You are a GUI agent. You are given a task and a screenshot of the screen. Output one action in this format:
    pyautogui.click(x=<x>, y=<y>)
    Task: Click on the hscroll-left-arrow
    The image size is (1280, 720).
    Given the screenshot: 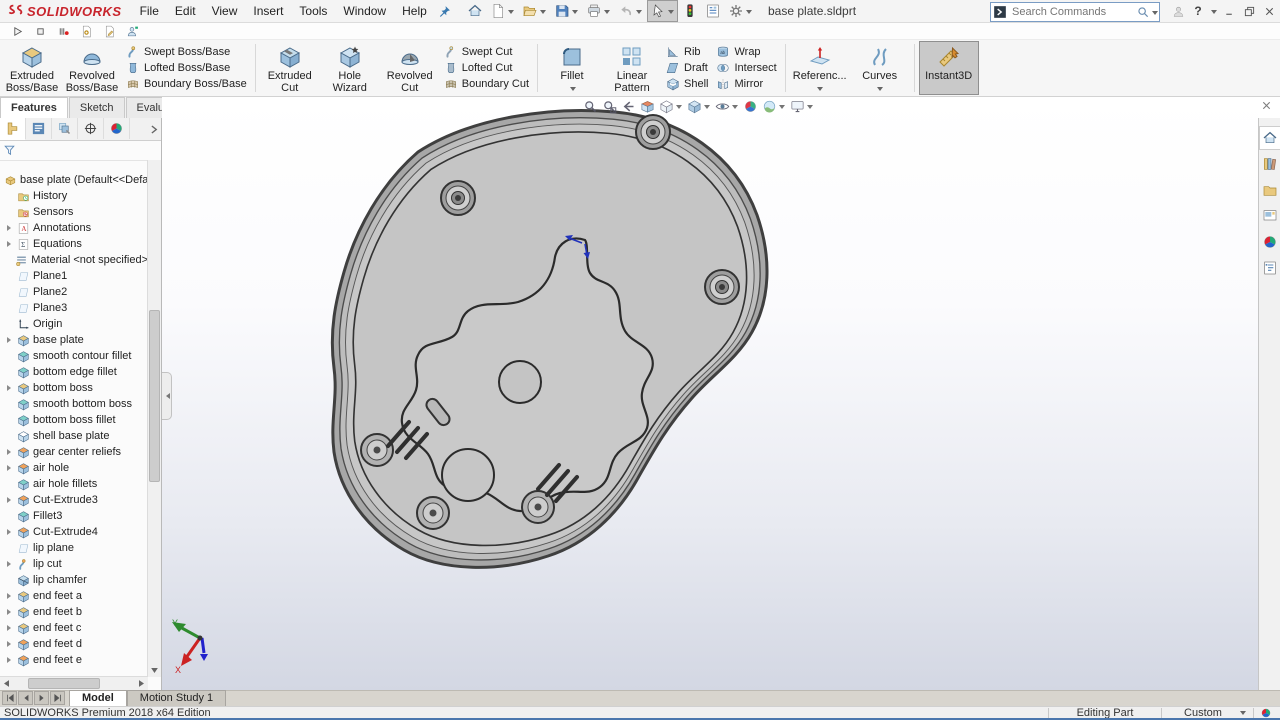 What is the action you would take?
    pyautogui.click(x=6, y=683)
    